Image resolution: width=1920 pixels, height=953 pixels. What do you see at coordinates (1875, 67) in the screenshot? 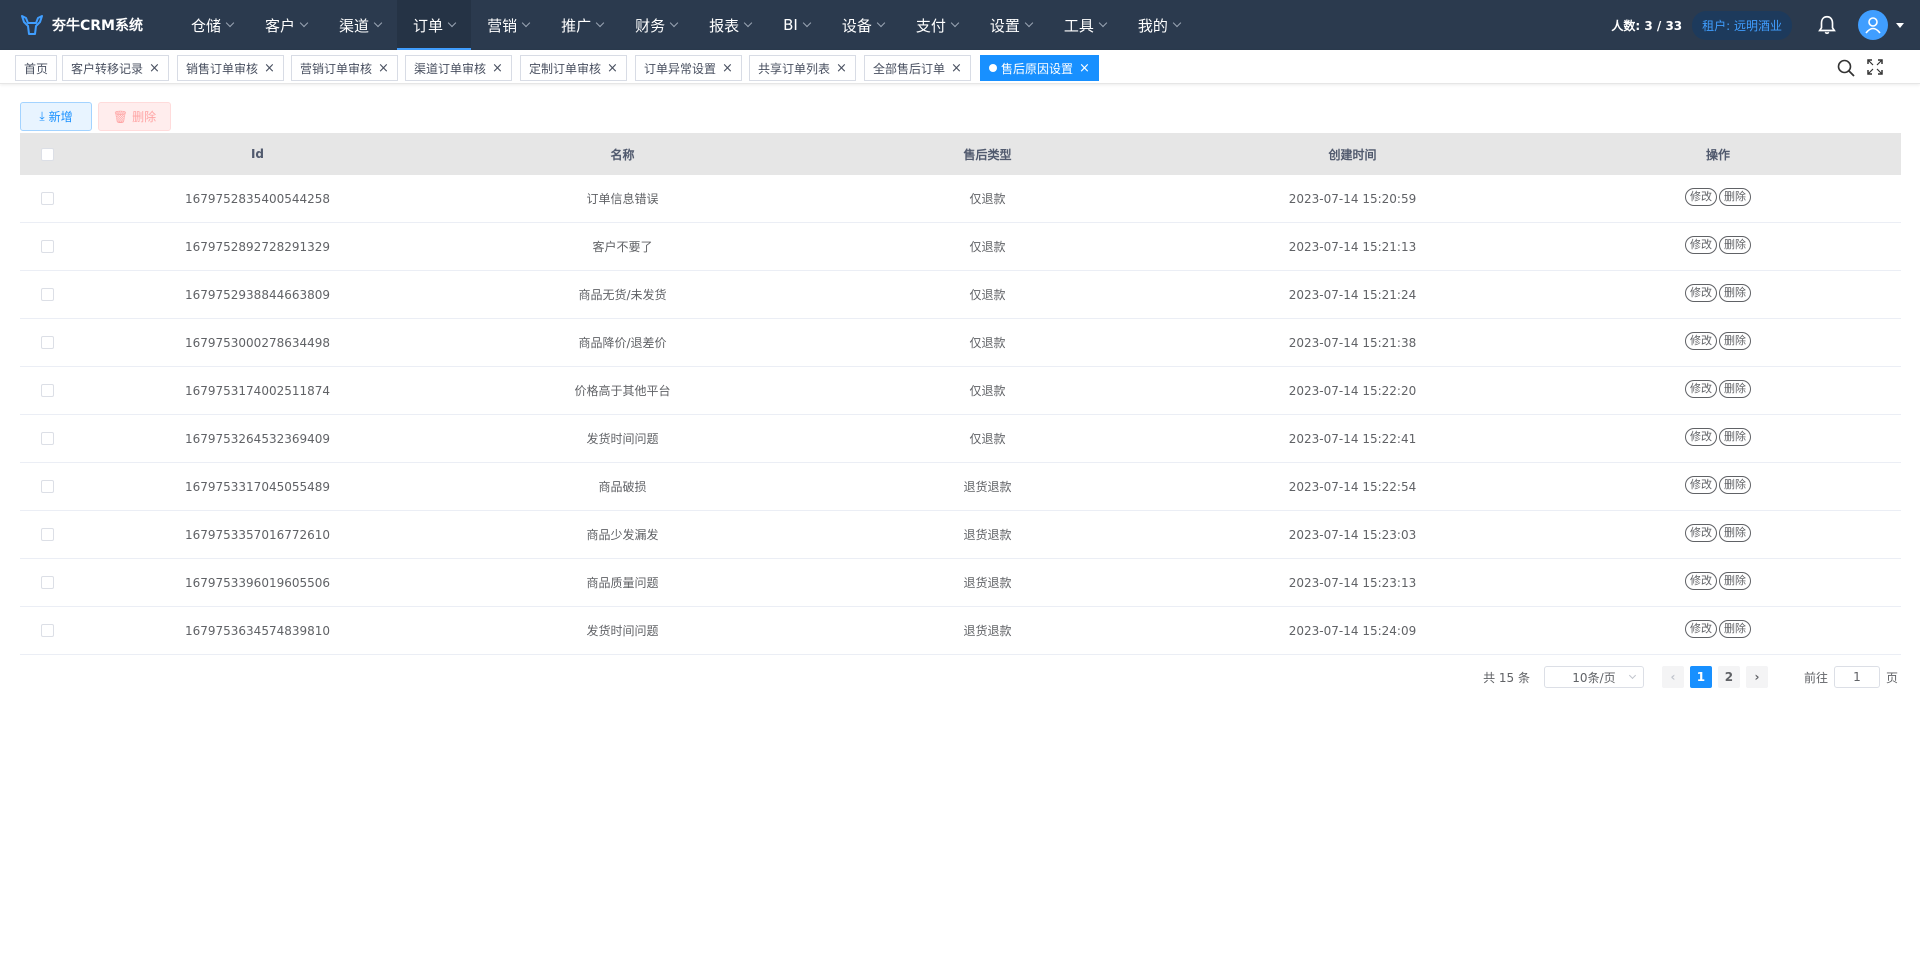
I see `fullscreen-icon` at bounding box center [1875, 67].